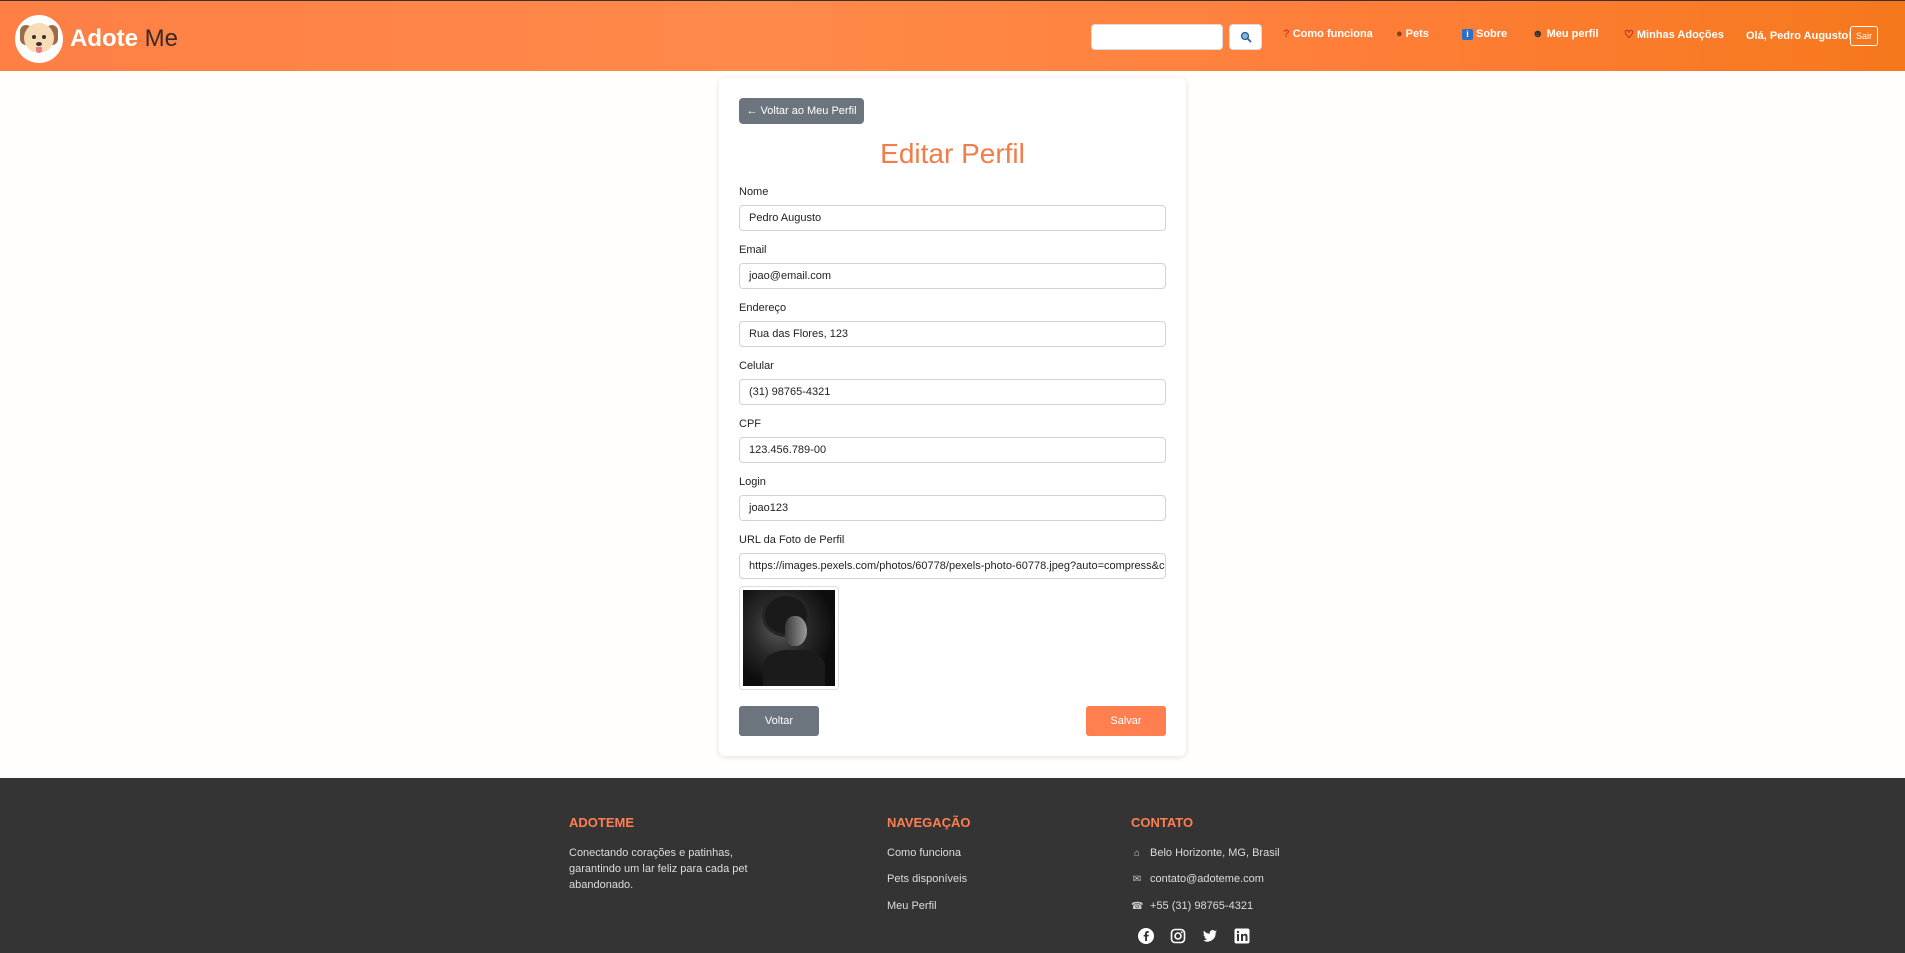 The height and width of the screenshot is (953, 1905). Describe the element at coordinates (39, 39) in the screenshot. I see `dog-logo-icon` at that location.